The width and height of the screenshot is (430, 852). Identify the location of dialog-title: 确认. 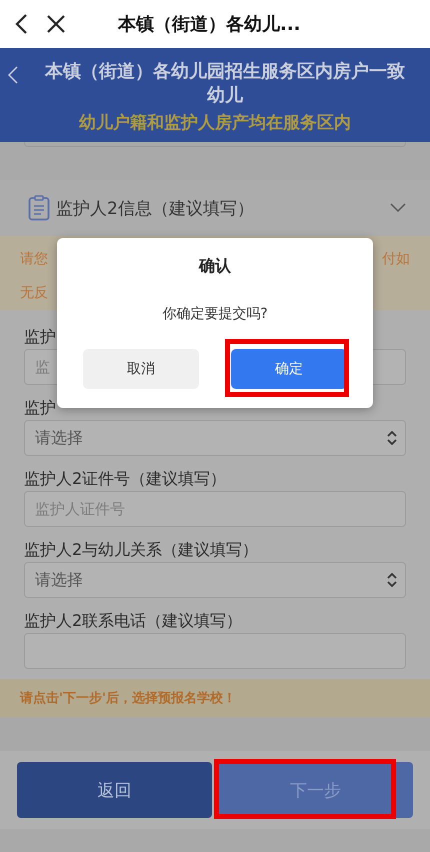
(215, 266).